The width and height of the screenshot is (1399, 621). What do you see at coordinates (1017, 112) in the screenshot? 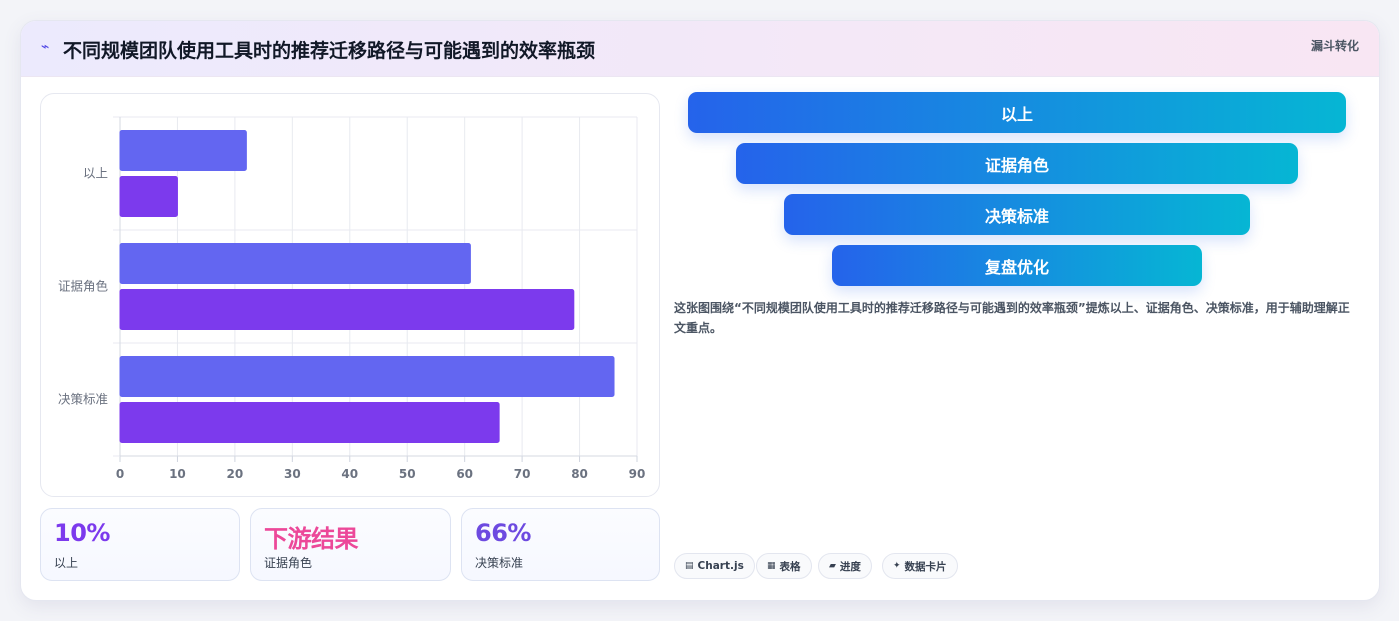
I see `funnel-stage-1: 以上` at bounding box center [1017, 112].